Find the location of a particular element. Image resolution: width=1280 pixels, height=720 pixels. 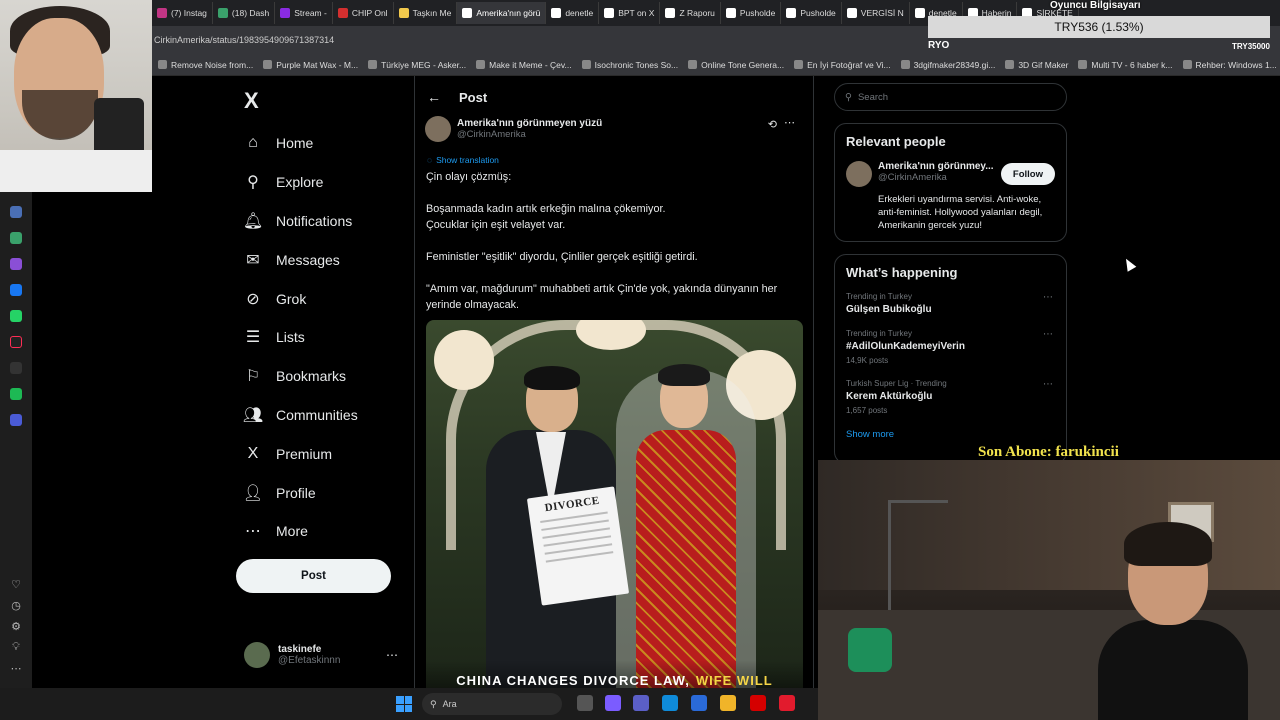

bulb-icon: 💡︎ is located at coordinates (16, 651).